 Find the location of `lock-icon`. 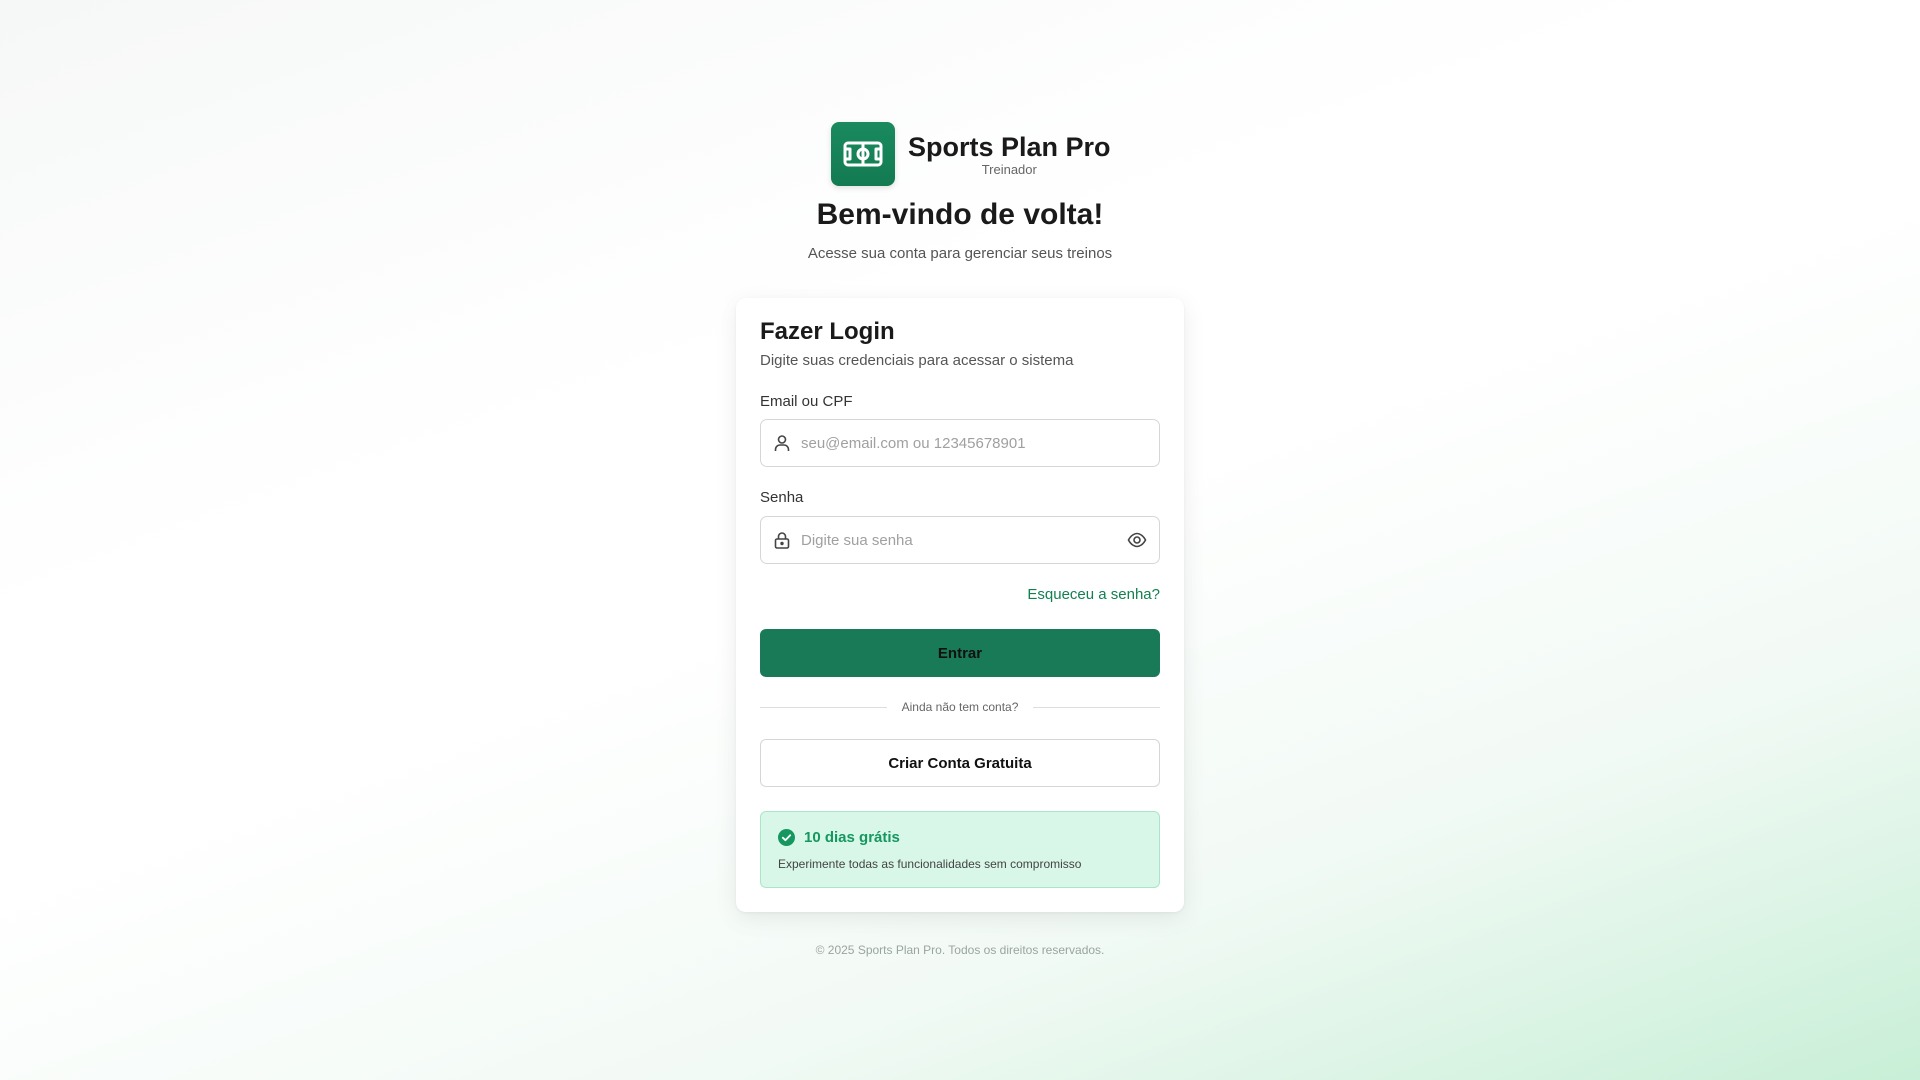

lock-icon is located at coordinates (782, 540).